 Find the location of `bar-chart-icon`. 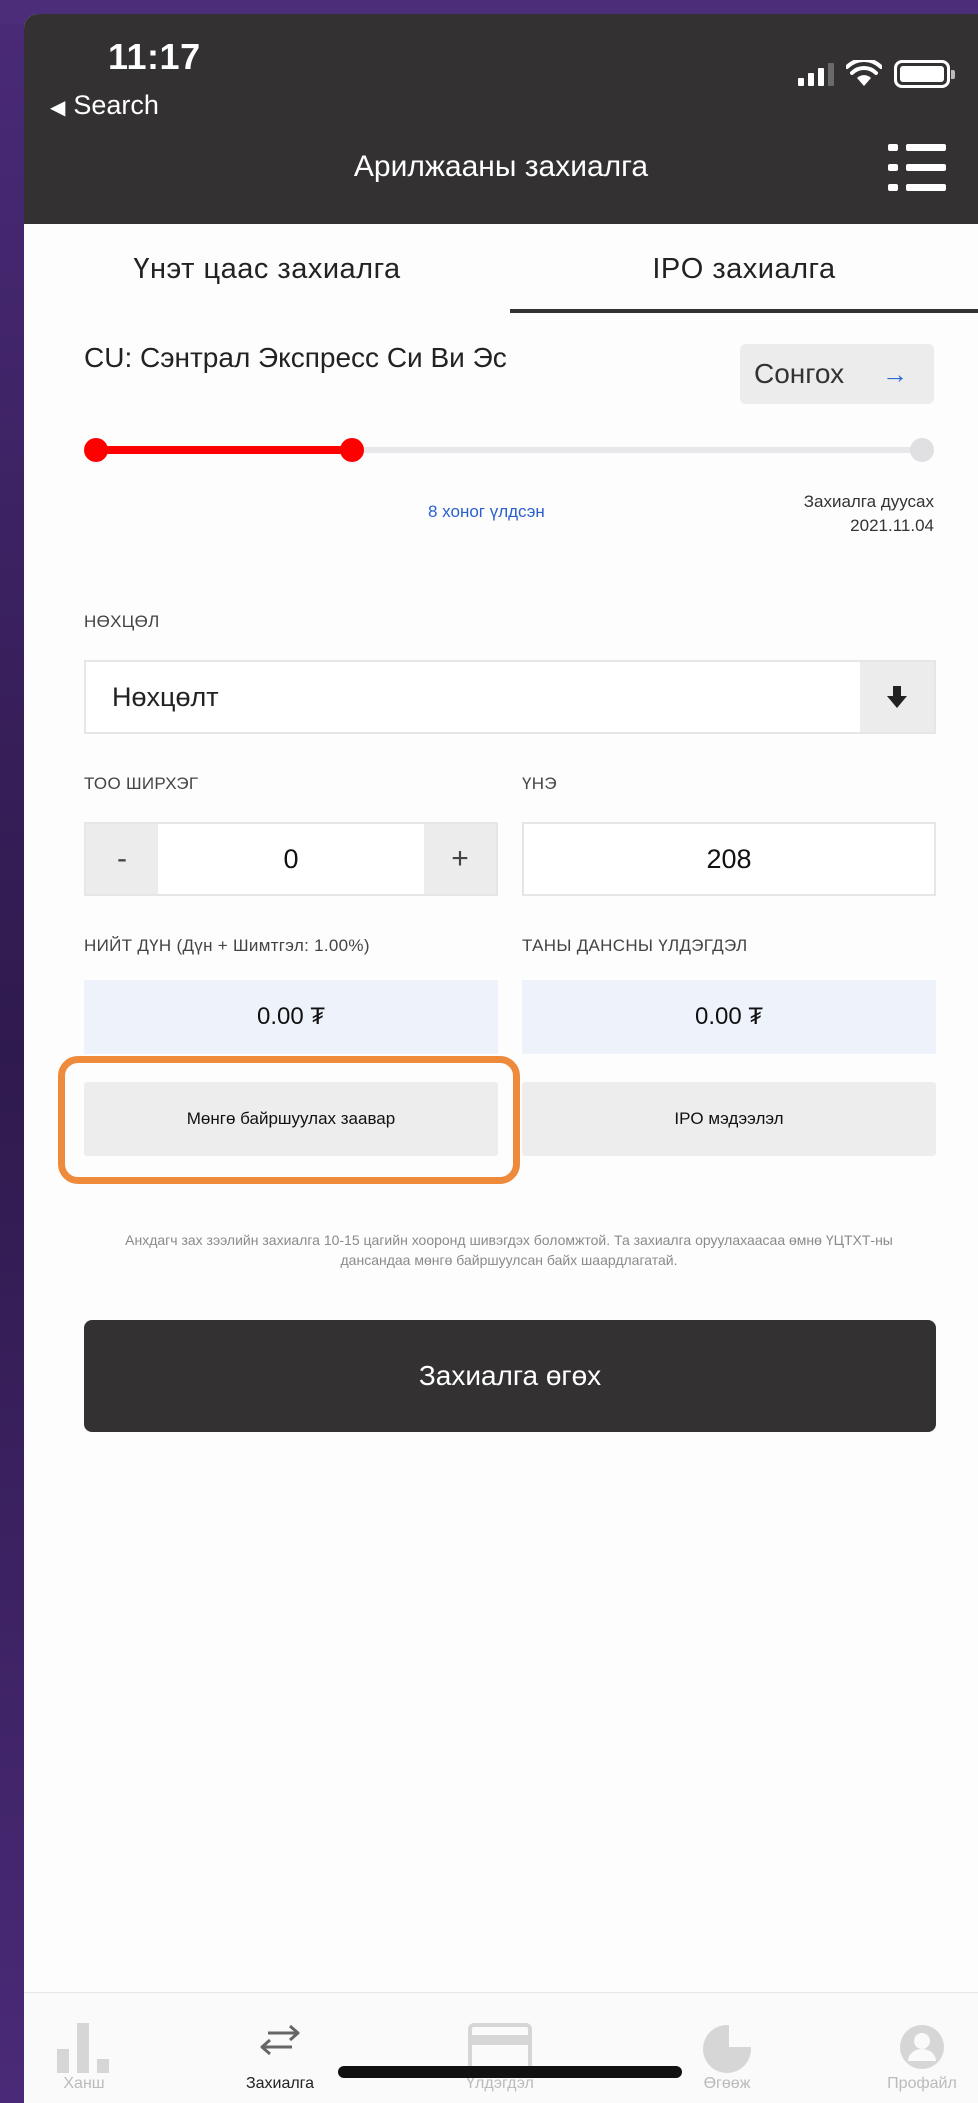

bar-chart-icon is located at coordinates (83, 2048).